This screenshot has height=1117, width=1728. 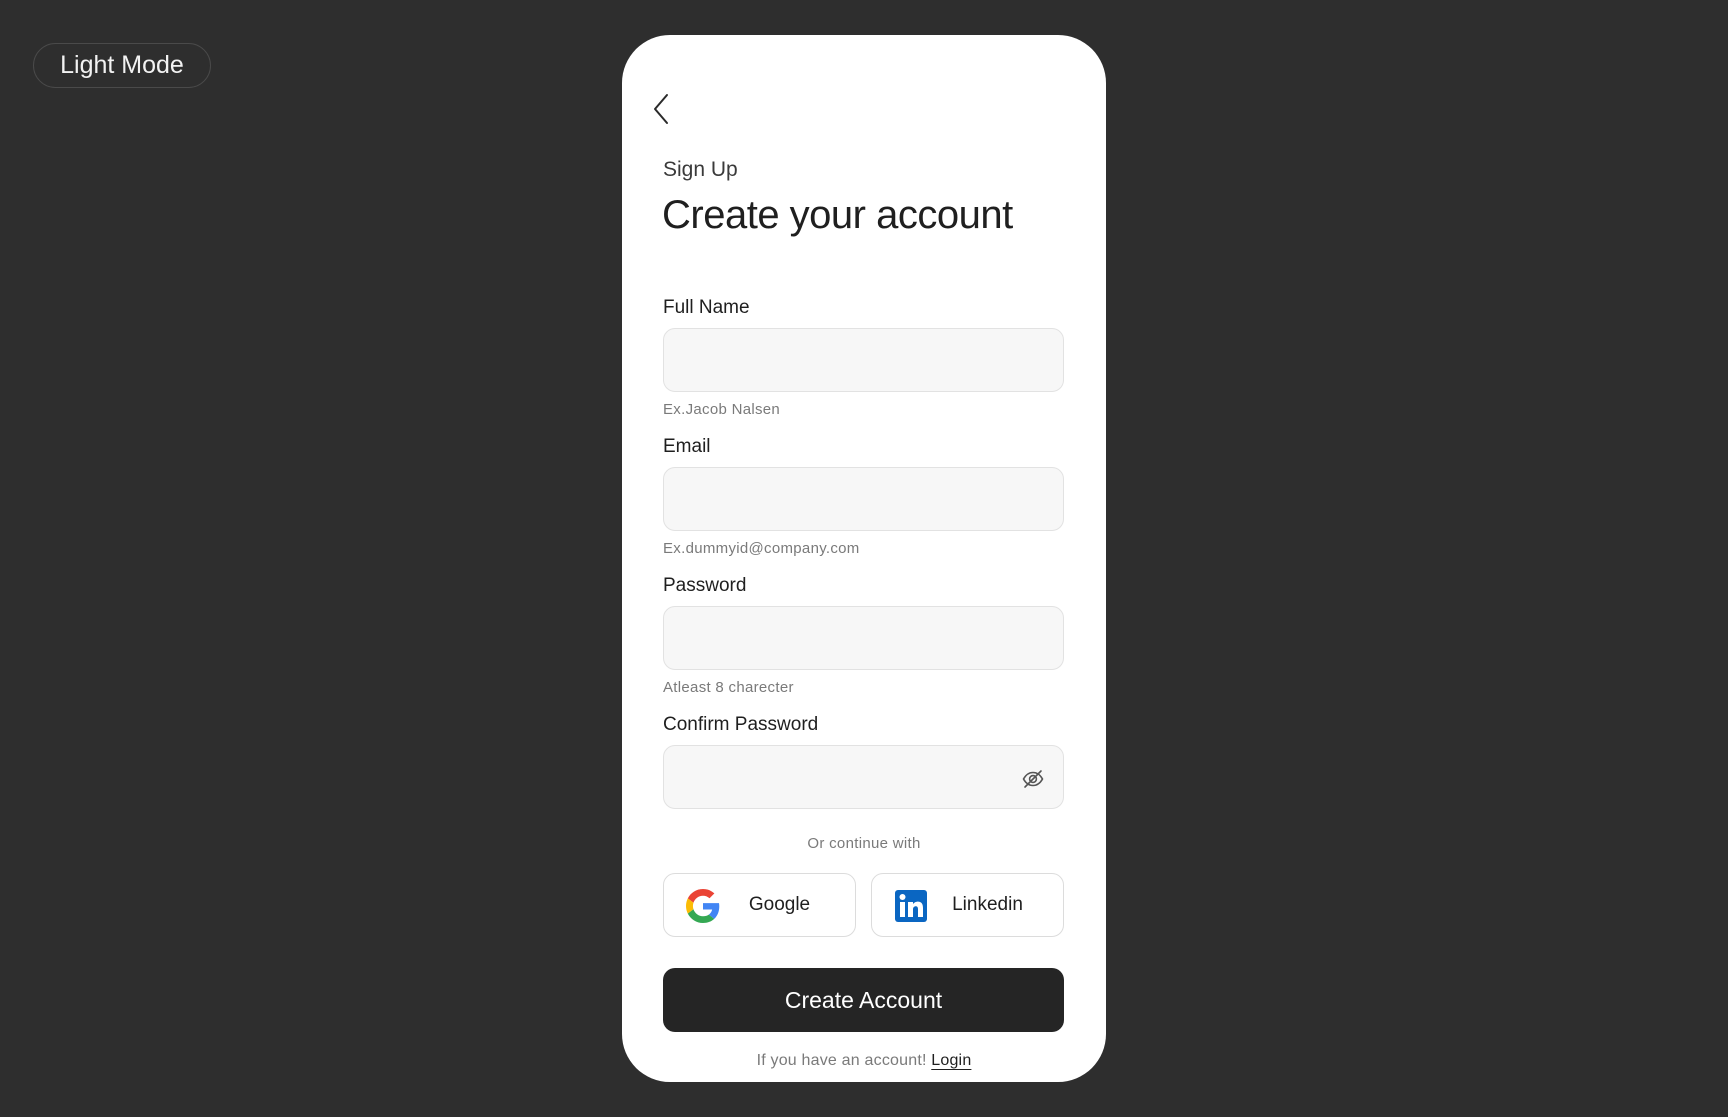 What do you see at coordinates (122, 65) in the screenshot?
I see `light-mode-toggle: Light Mode` at bounding box center [122, 65].